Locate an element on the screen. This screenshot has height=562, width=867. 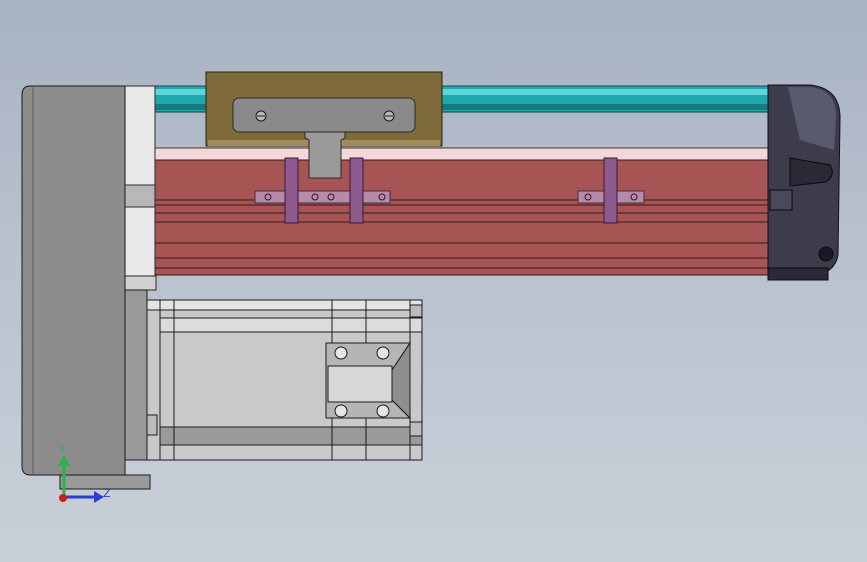
body-top-strip is located at coordinates (462, 154).